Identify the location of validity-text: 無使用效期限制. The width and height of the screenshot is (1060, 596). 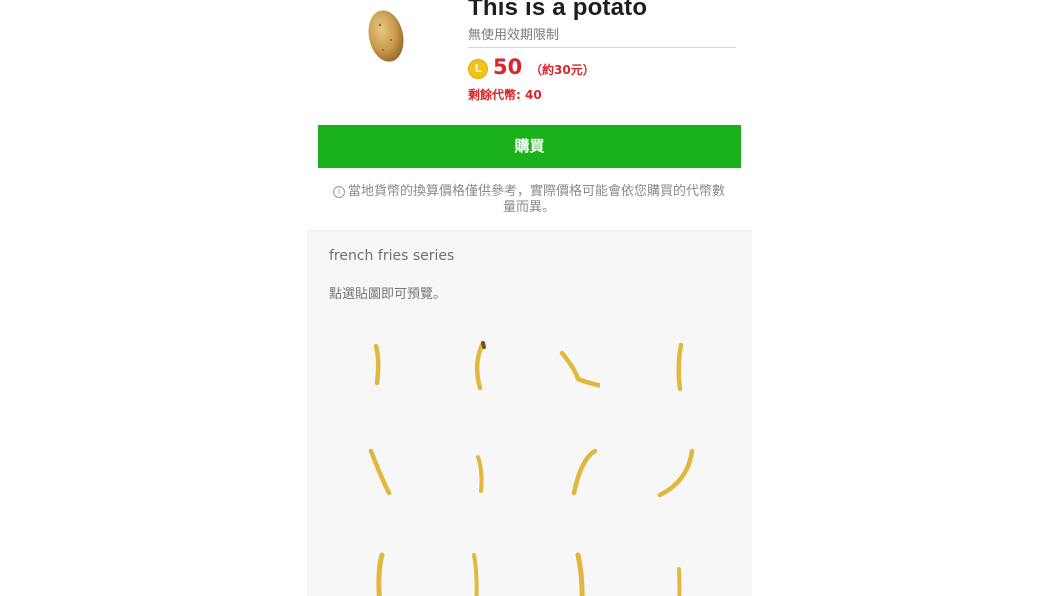
(514, 35).